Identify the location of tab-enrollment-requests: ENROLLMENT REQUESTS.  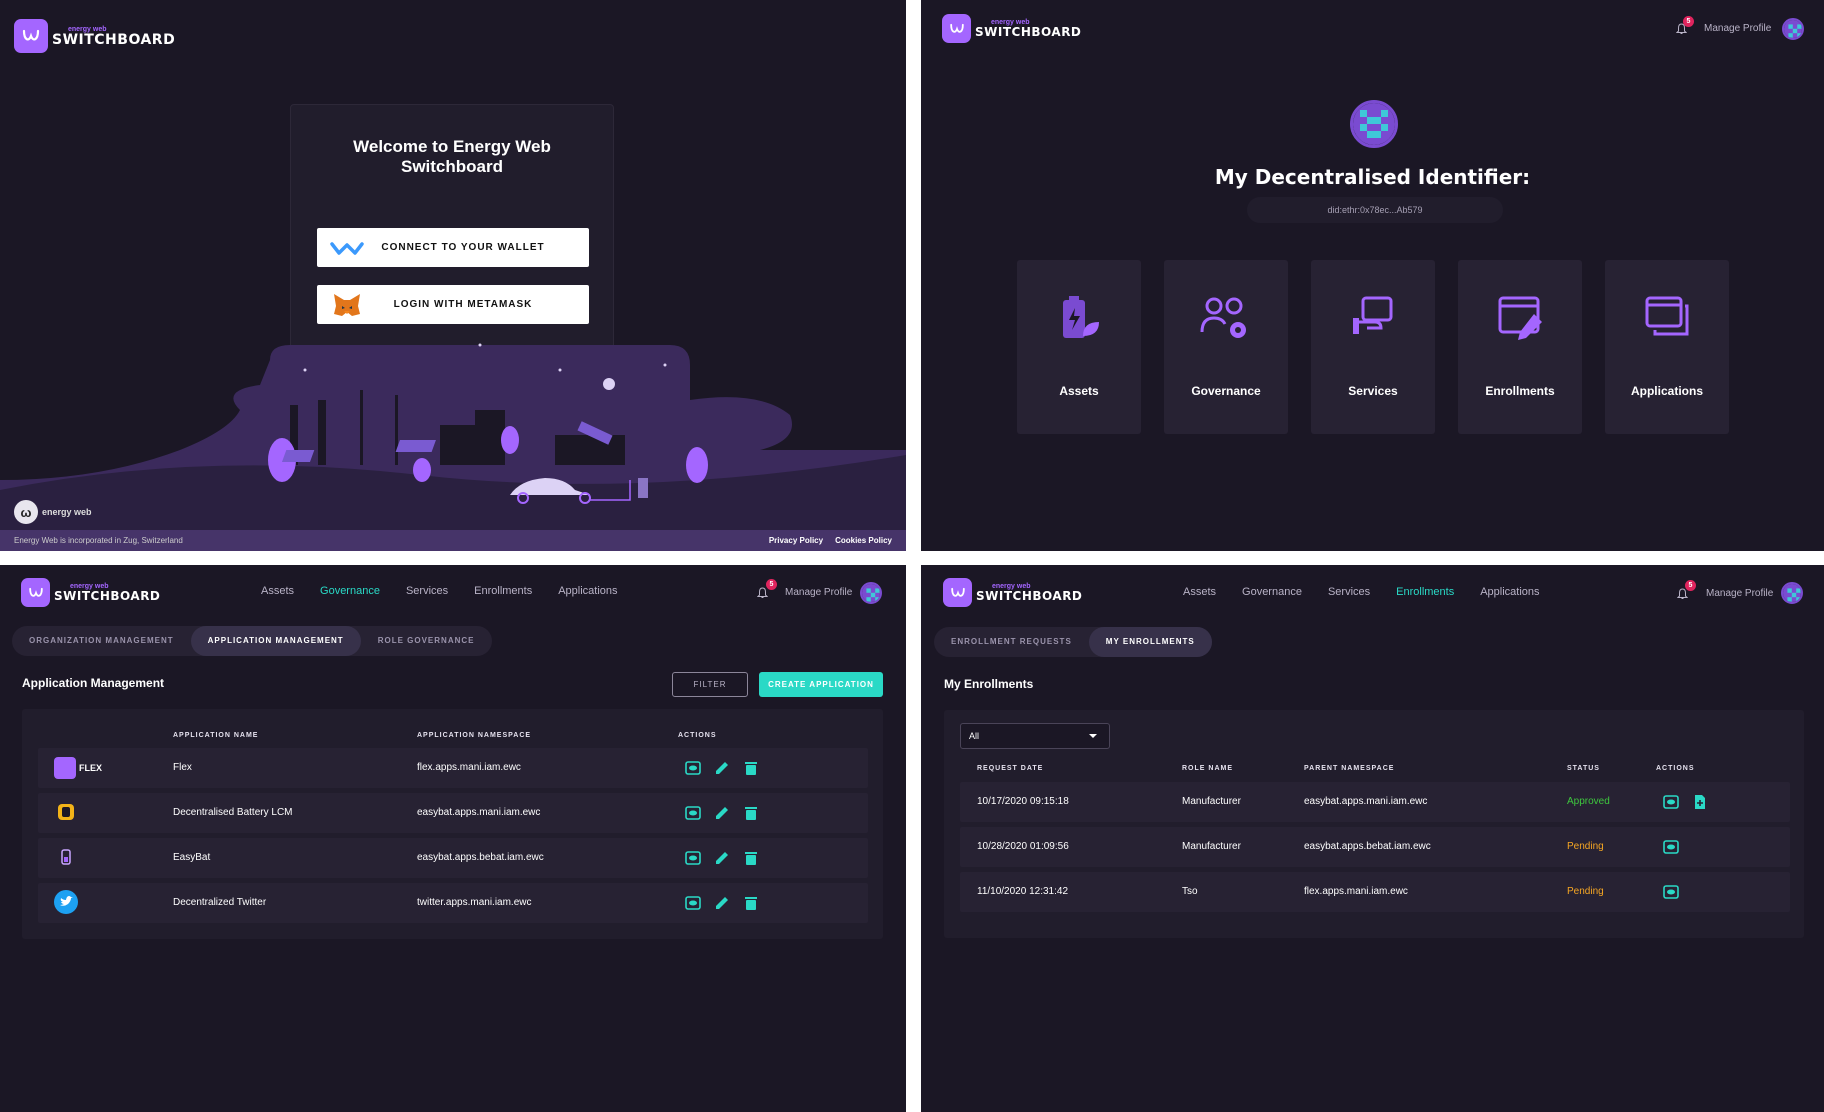
(1011, 642).